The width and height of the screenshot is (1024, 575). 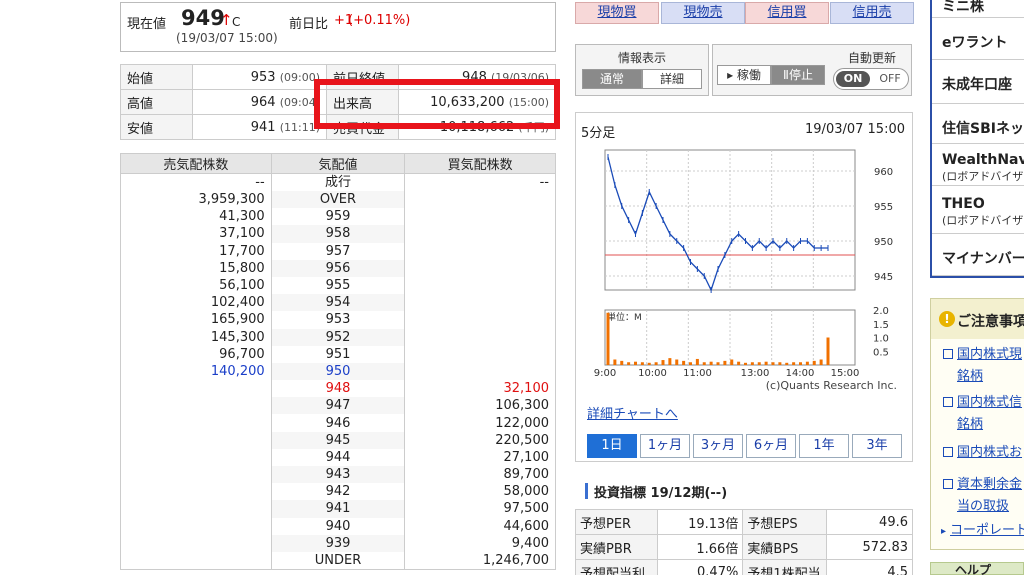 I want to click on sell-qty-header: 売気配株数, so click(x=196, y=163).